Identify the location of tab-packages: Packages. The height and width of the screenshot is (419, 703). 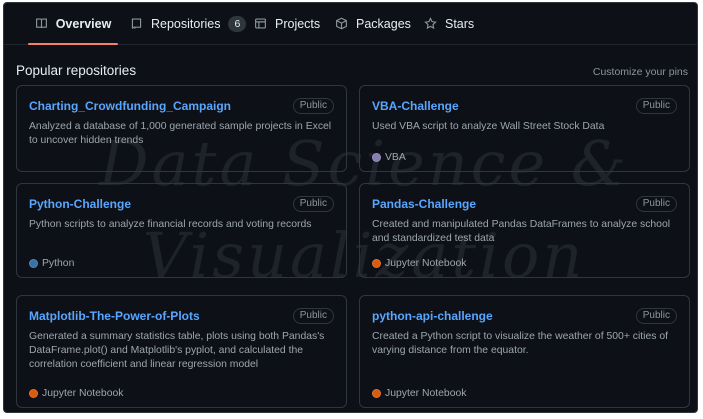
(373, 23).